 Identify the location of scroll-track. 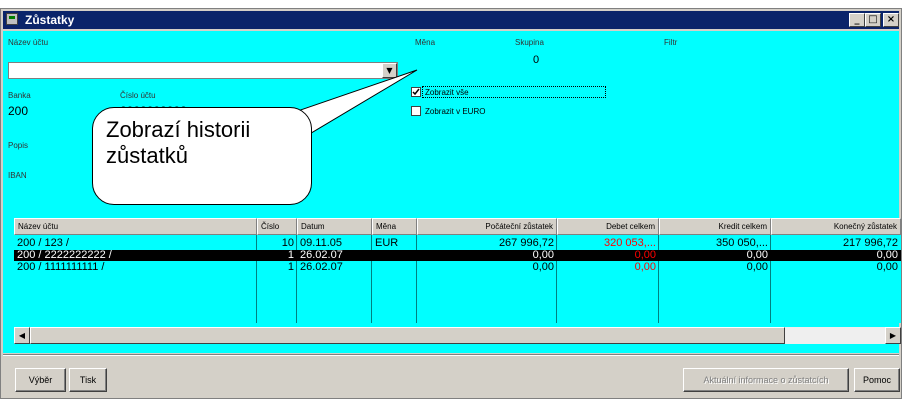
(835, 335).